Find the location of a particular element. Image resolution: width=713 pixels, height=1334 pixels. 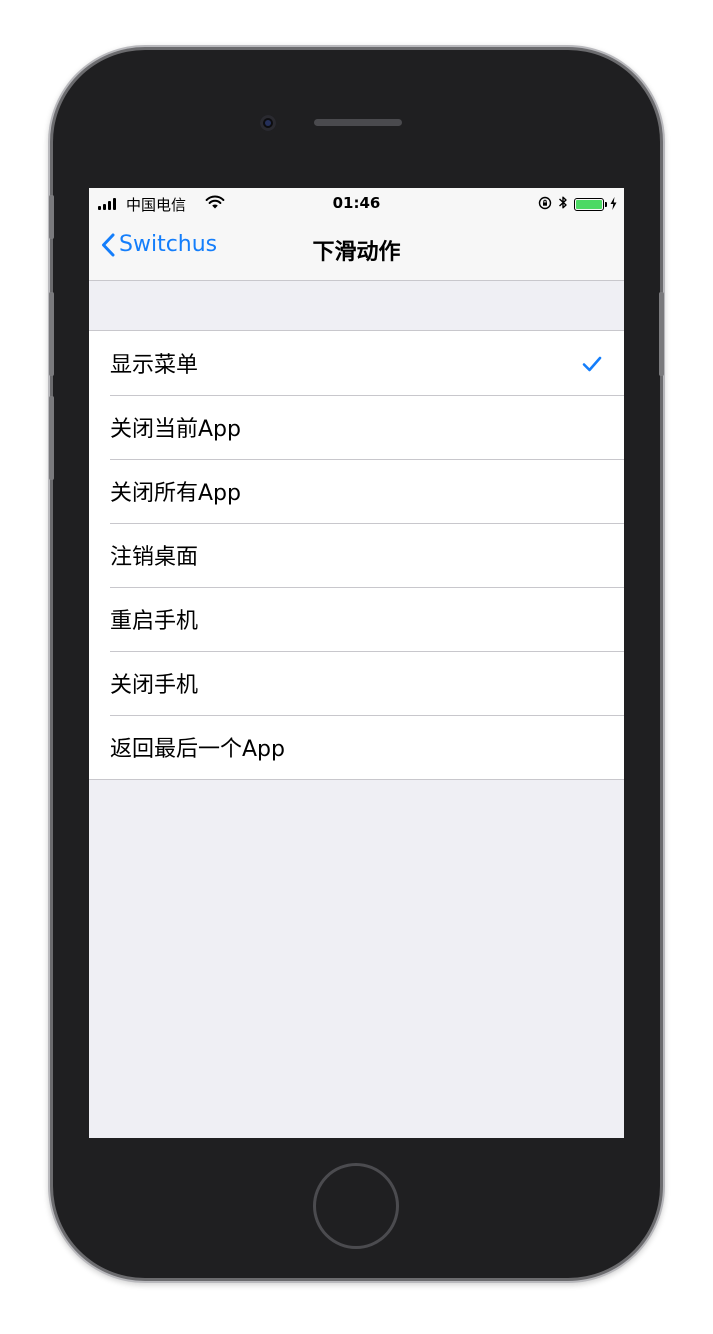

checkmark-icon is located at coordinates (592, 365).